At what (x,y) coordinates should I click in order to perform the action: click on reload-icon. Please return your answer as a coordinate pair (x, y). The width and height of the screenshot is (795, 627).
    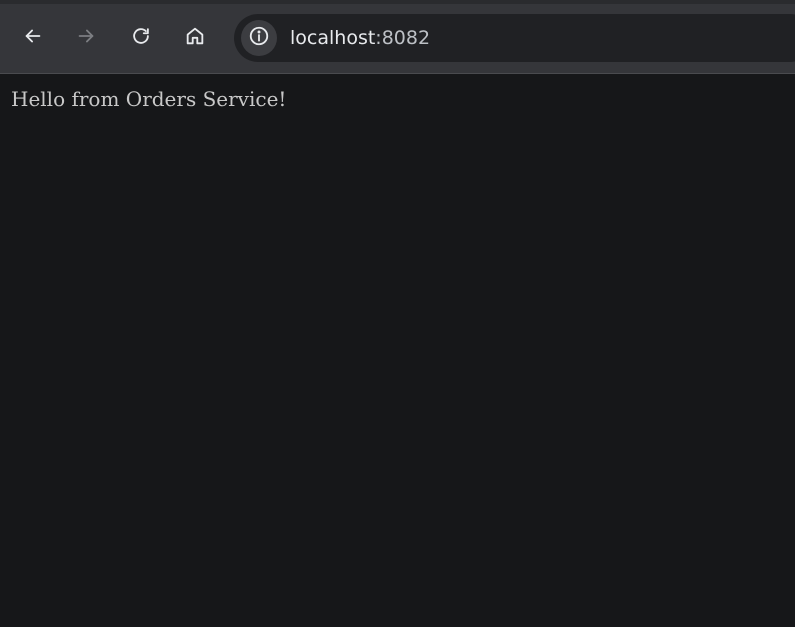
    Looking at the image, I should click on (141, 38).